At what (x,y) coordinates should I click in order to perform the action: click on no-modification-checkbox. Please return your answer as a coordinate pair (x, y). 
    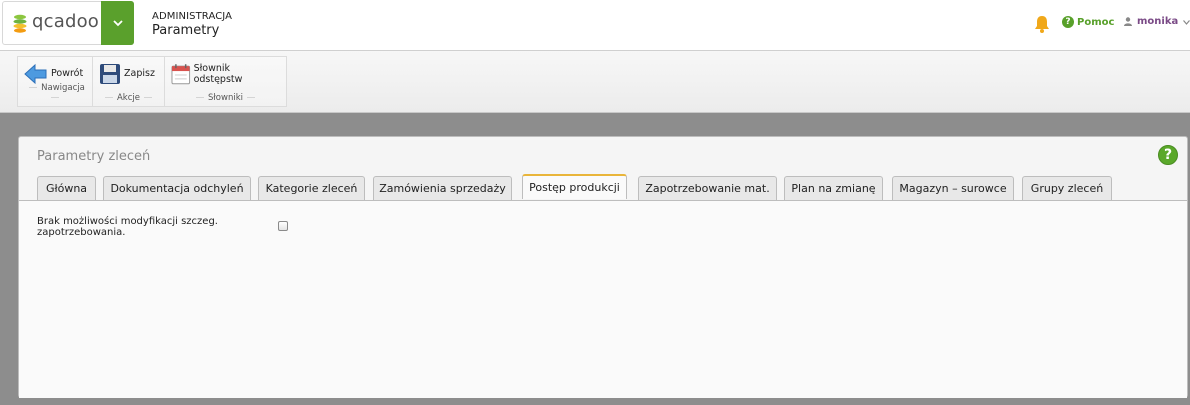
    Looking at the image, I should click on (283, 226).